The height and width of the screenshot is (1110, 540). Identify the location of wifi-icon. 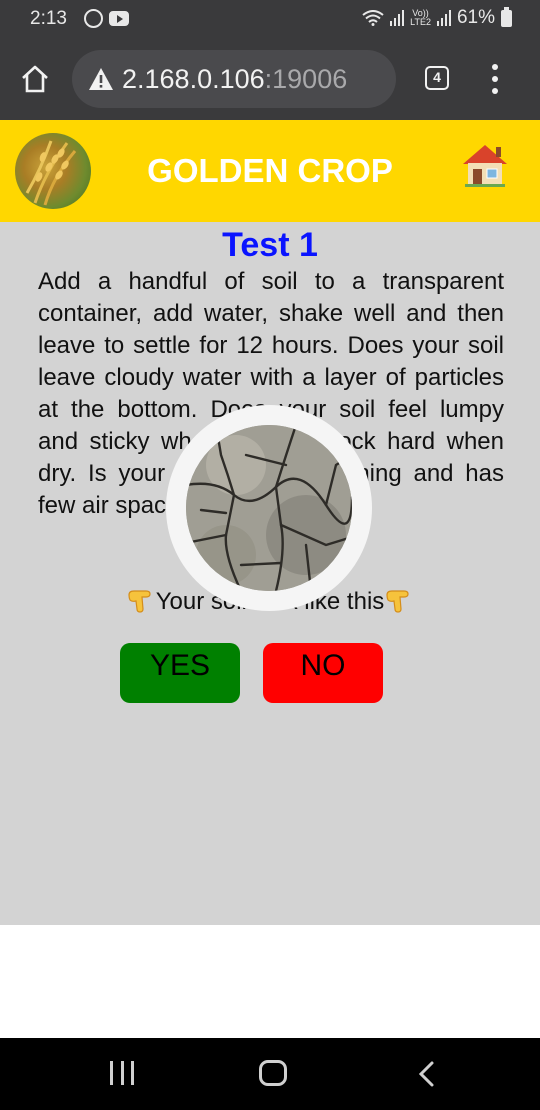
(373, 18).